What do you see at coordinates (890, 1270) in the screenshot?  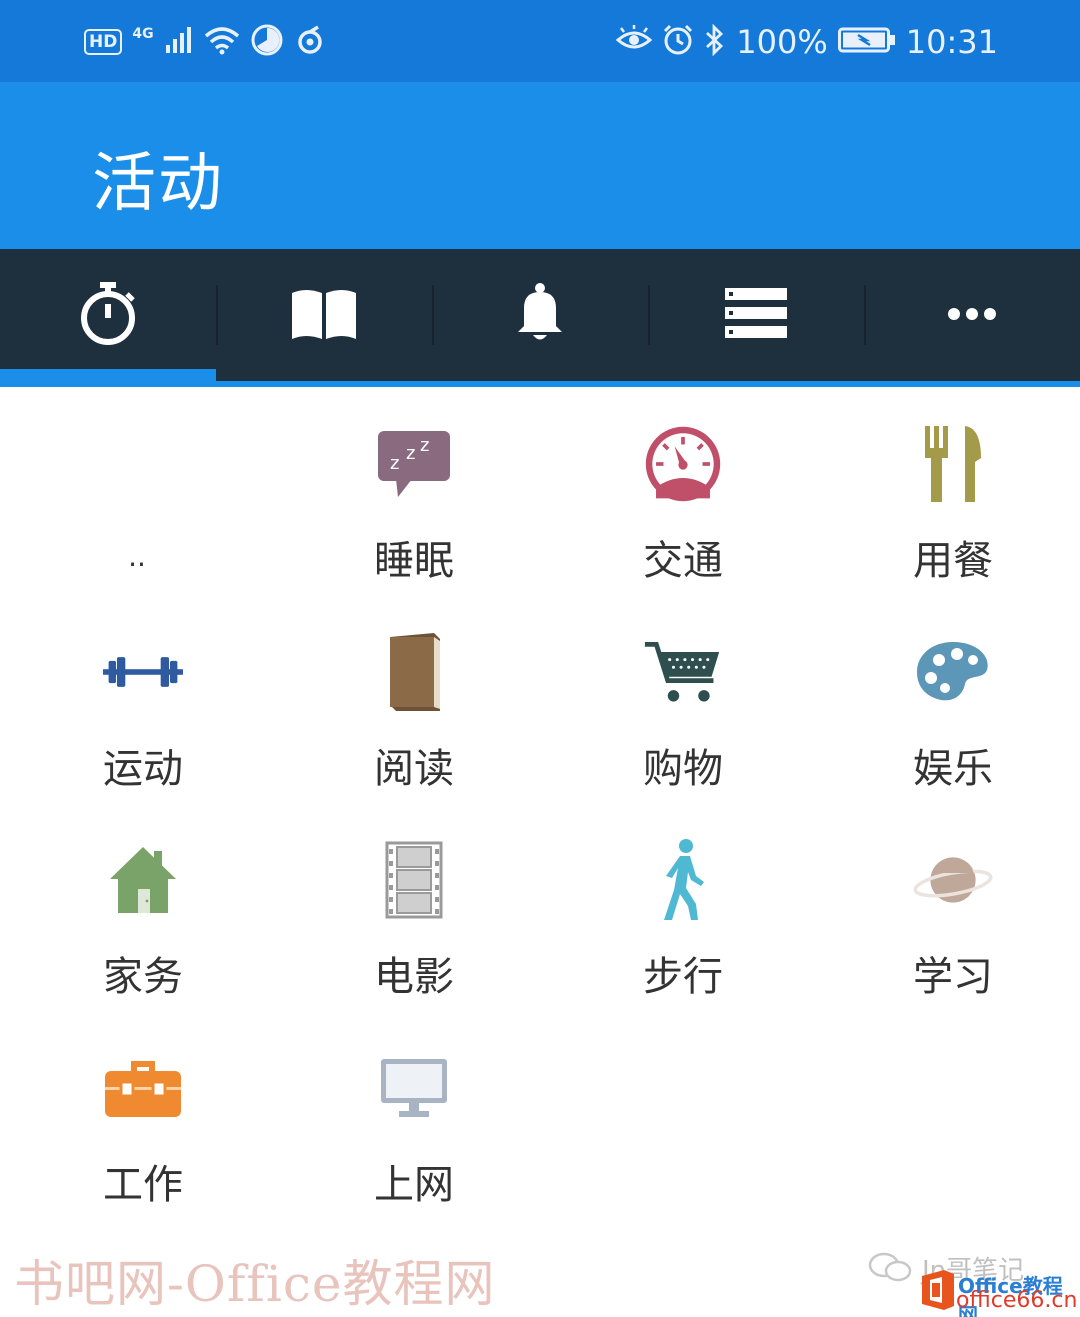 I see `wechat-icon` at bounding box center [890, 1270].